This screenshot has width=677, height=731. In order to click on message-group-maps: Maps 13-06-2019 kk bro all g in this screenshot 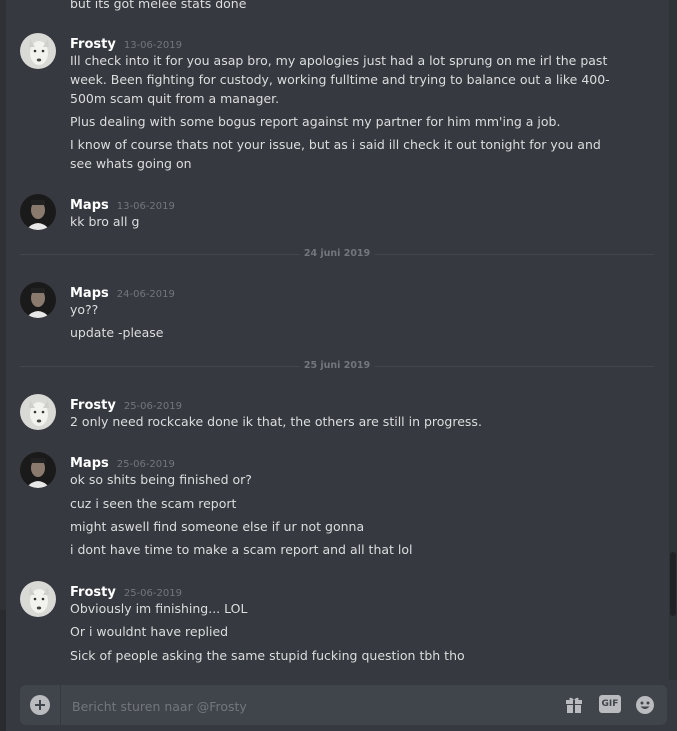, I will do `click(337, 214)`.